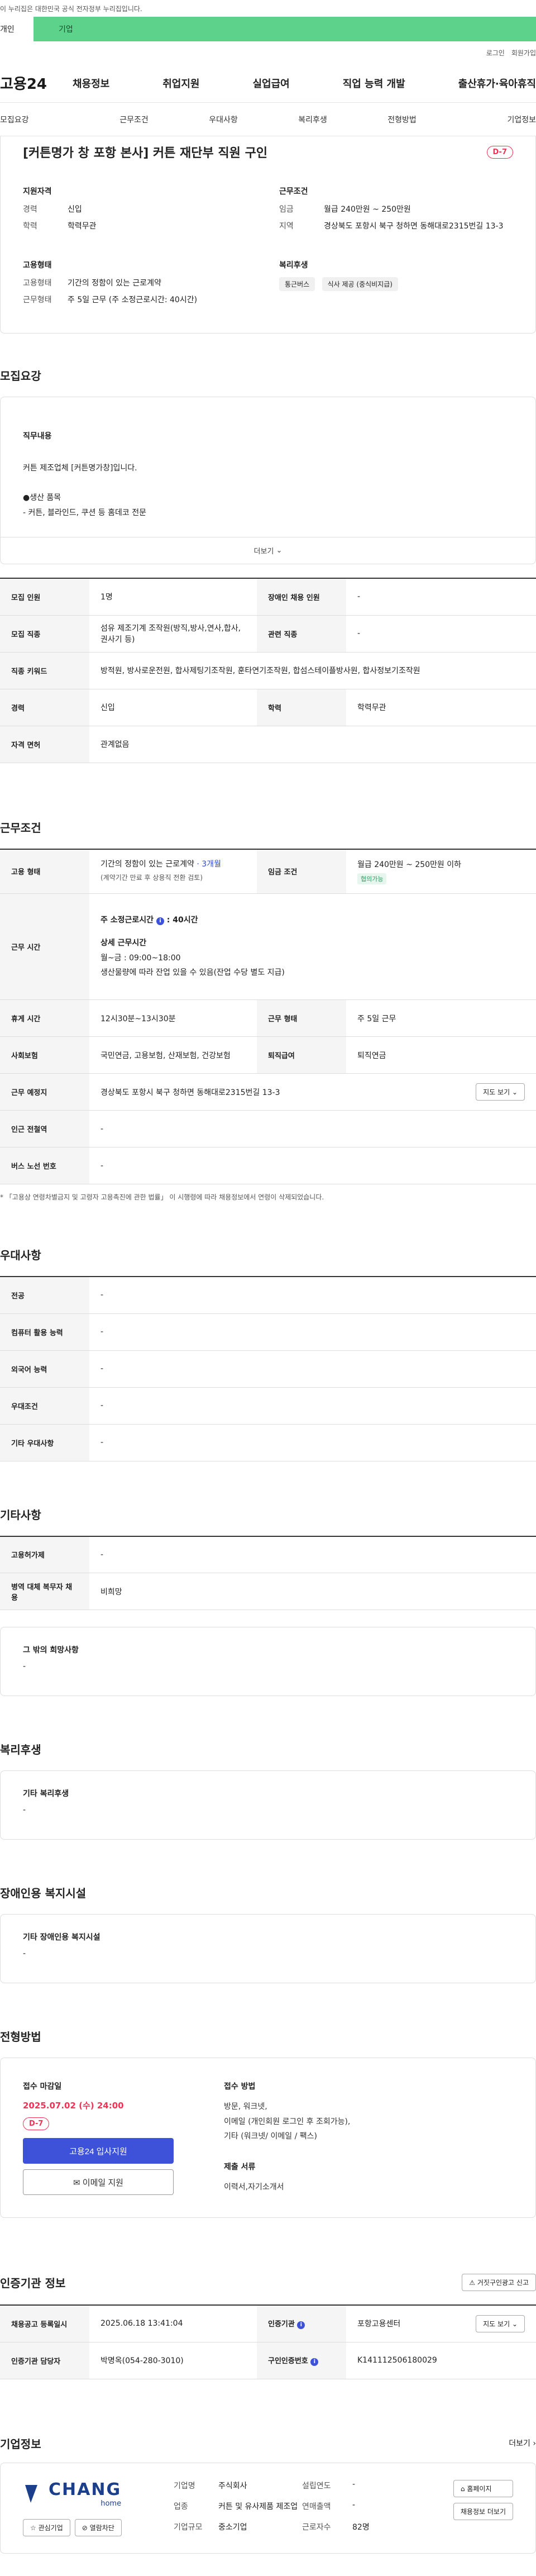 The width and height of the screenshot is (536, 2576). What do you see at coordinates (495, 53) in the screenshot?
I see `login-link: 로그인` at bounding box center [495, 53].